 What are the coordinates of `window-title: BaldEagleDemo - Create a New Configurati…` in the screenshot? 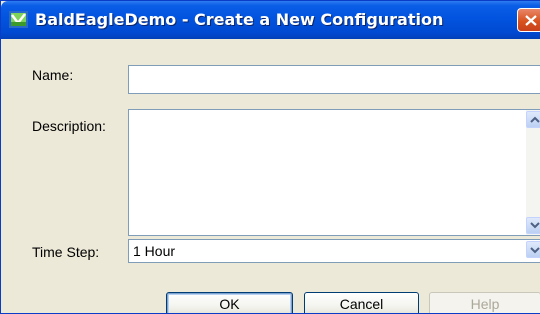 It's located at (239, 19).